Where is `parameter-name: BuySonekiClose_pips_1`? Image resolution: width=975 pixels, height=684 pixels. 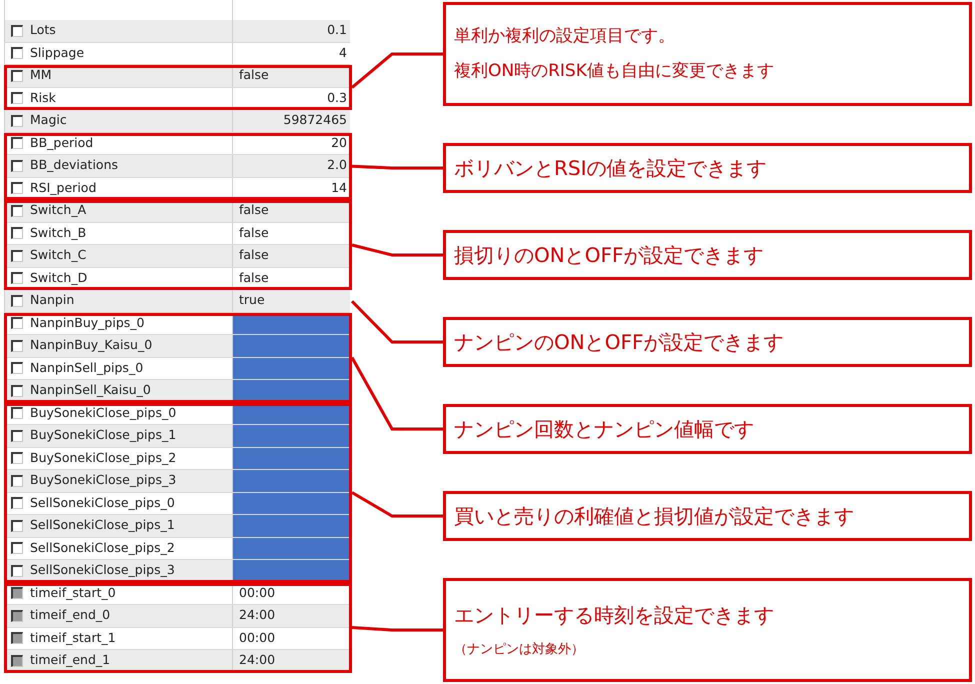 parameter-name: BuySonekiClose_pips_1 is located at coordinates (103, 435).